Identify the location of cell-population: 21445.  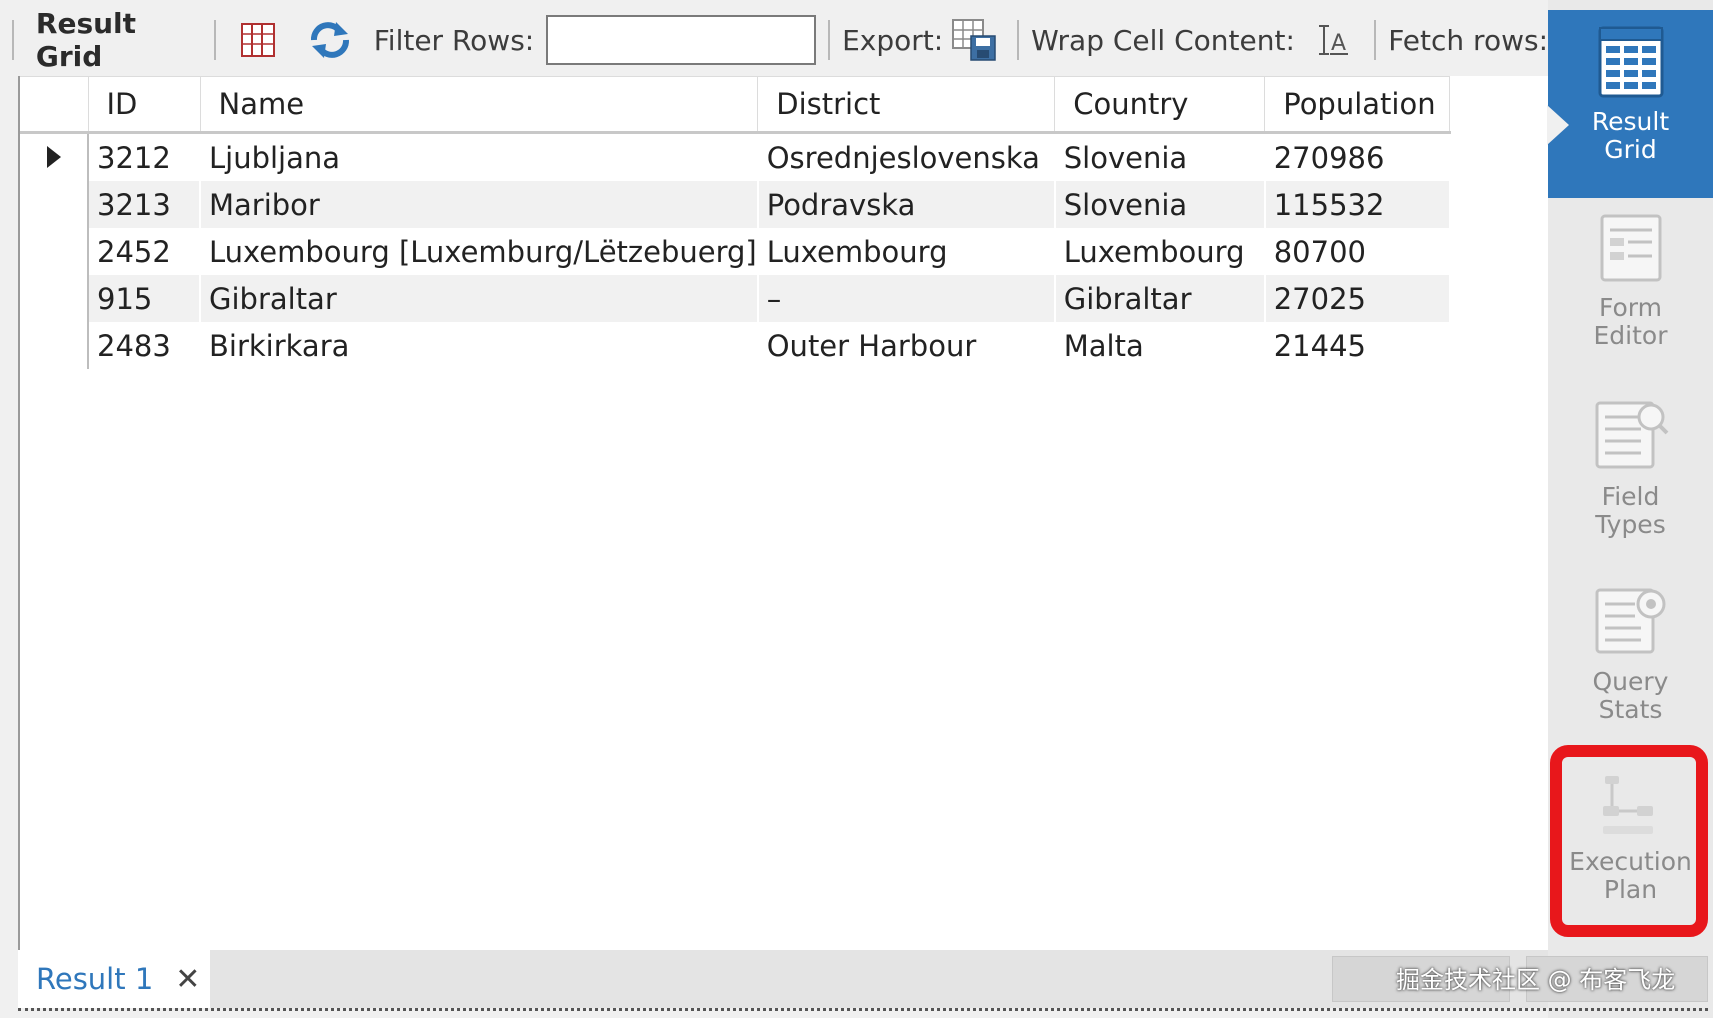
(1357, 345).